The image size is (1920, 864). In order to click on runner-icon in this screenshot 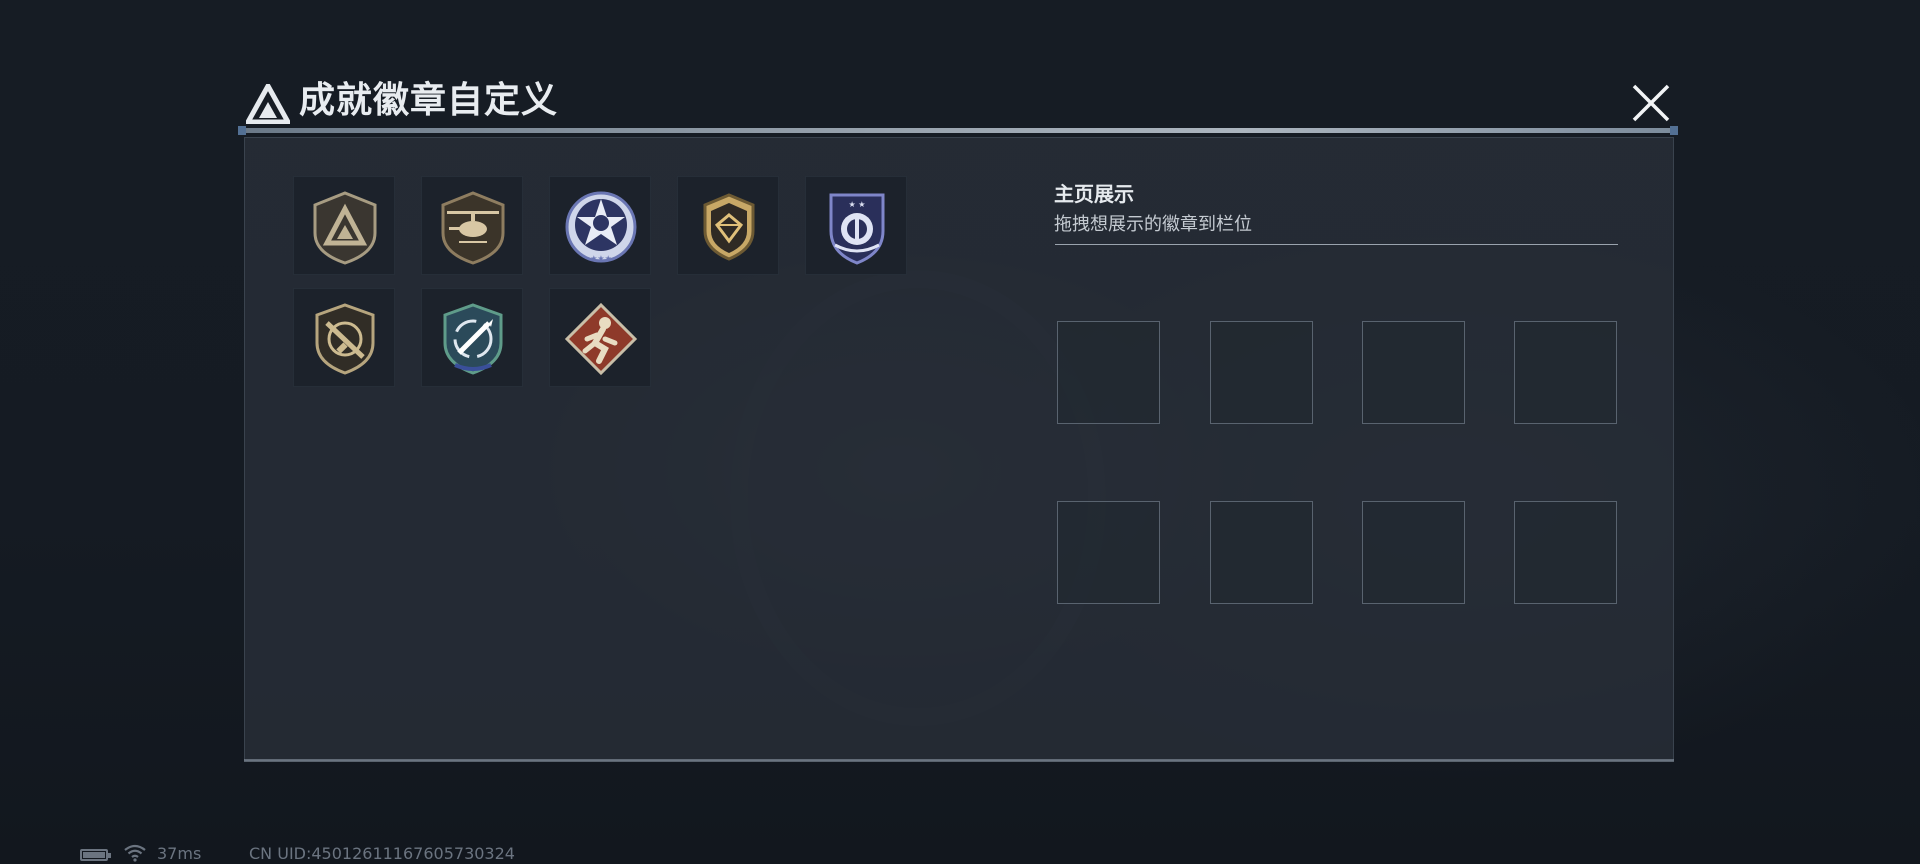, I will do `click(601, 339)`.